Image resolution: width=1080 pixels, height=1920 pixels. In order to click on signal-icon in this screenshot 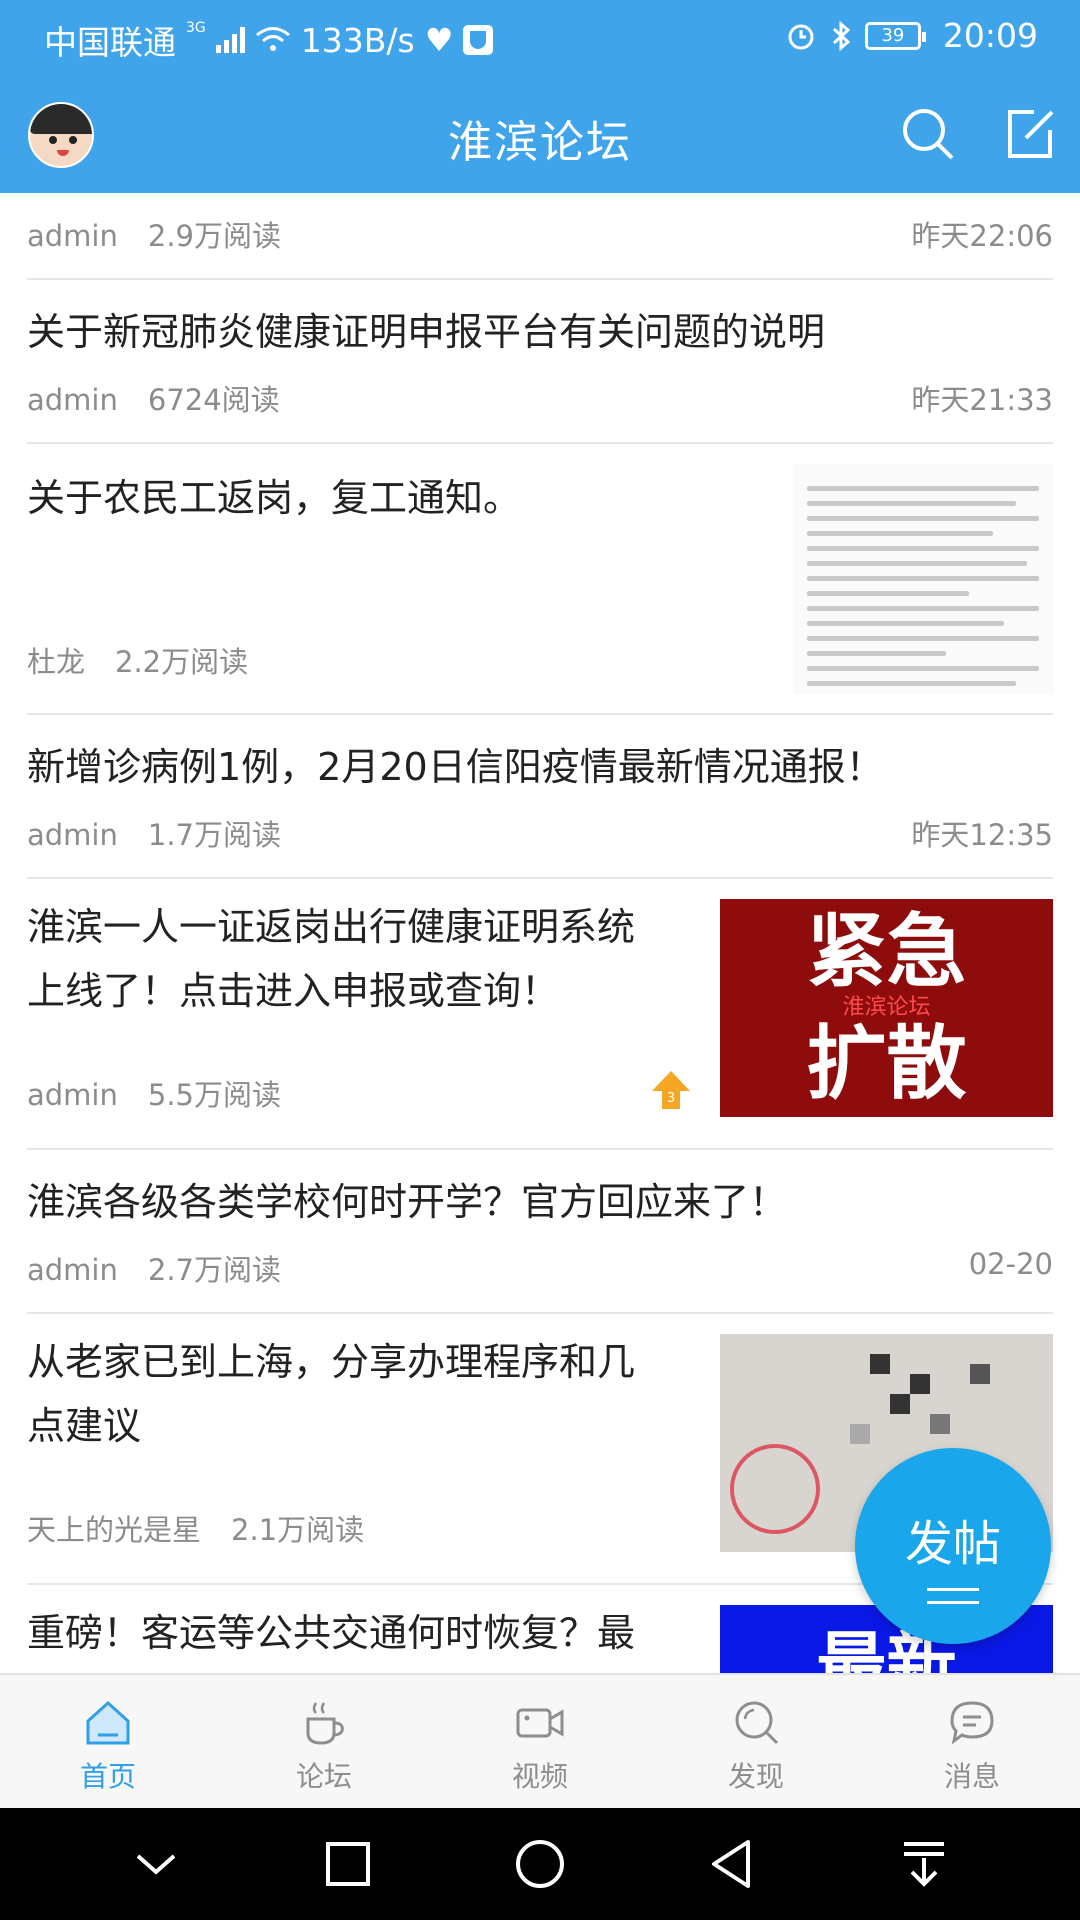, I will do `click(230, 40)`.